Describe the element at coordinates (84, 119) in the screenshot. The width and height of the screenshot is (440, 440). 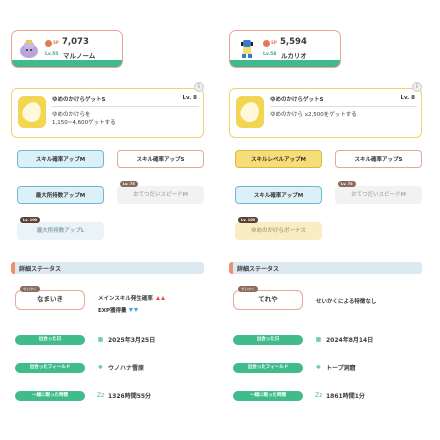
I see `main-skill-desc: ゆめのかけらを 1,150~4,600ゲットする` at that location.